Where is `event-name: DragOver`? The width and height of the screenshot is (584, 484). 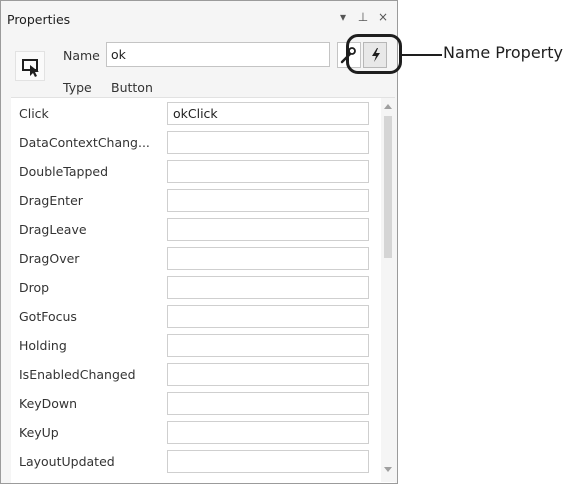 event-name: DragOver is located at coordinates (49, 258).